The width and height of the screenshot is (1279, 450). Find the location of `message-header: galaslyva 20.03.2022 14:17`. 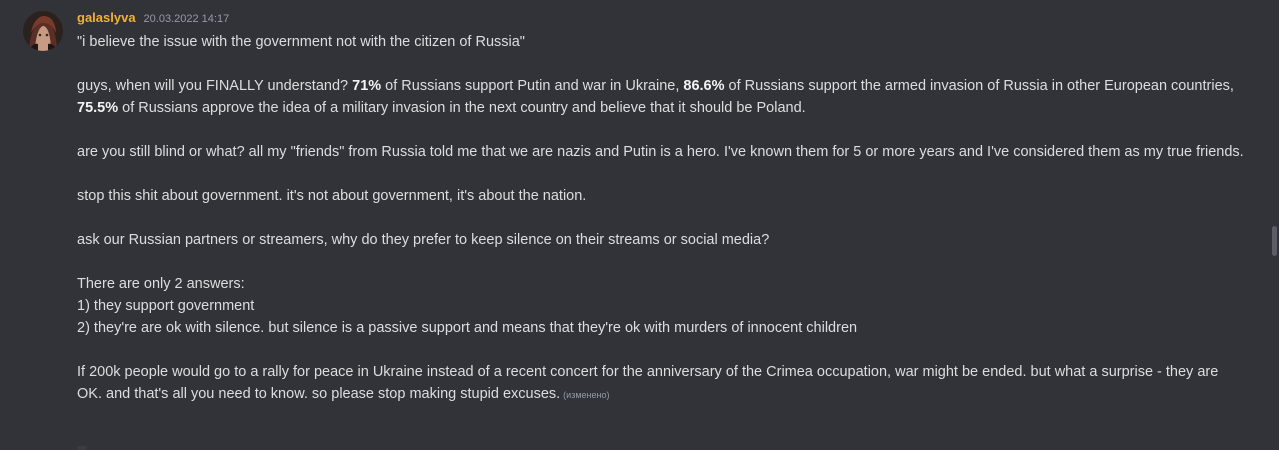

message-header: galaslyva 20.03.2022 14:17 is located at coordinates (662, 20).